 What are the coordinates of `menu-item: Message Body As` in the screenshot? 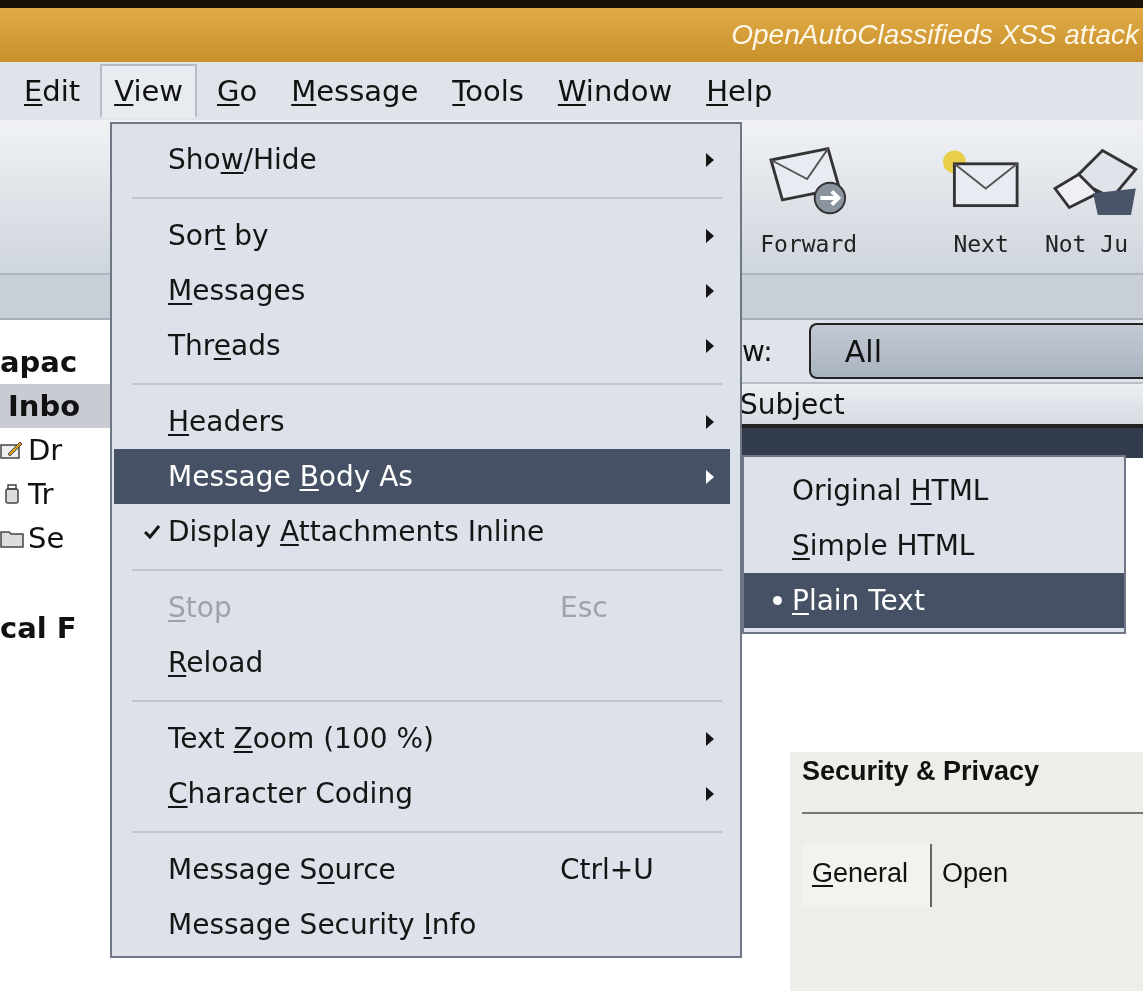 It's located at (422, 476).